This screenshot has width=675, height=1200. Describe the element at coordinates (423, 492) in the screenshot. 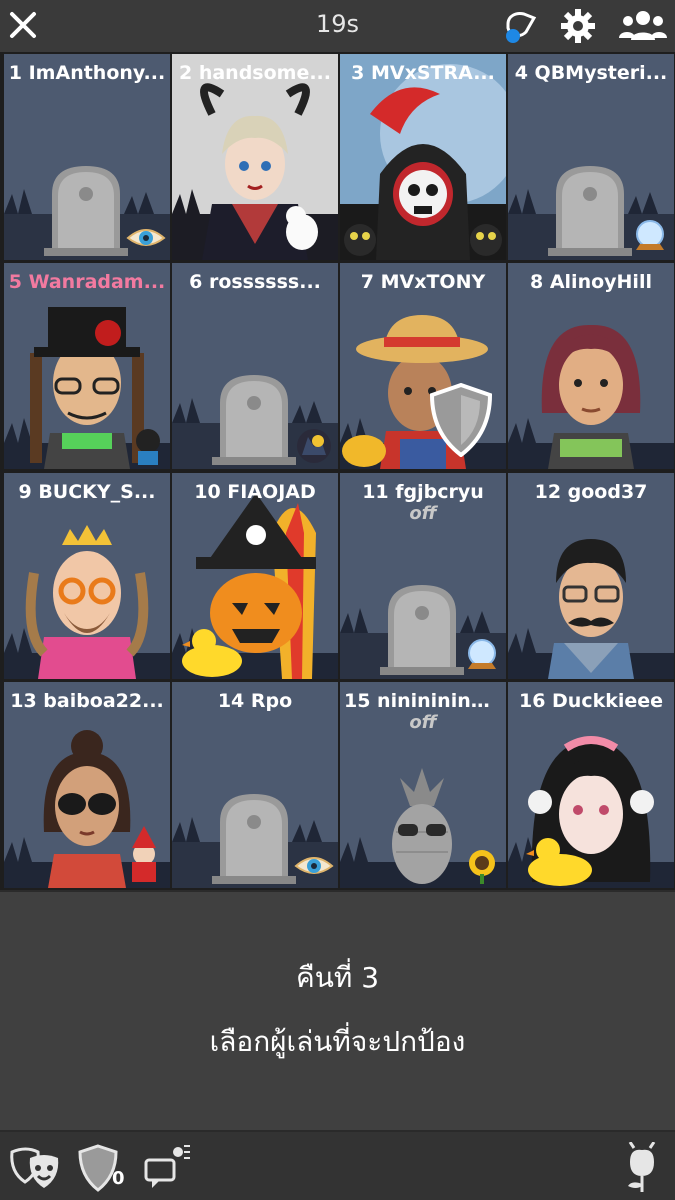

I see `player-name: 11 fgjbcryu` at that location.